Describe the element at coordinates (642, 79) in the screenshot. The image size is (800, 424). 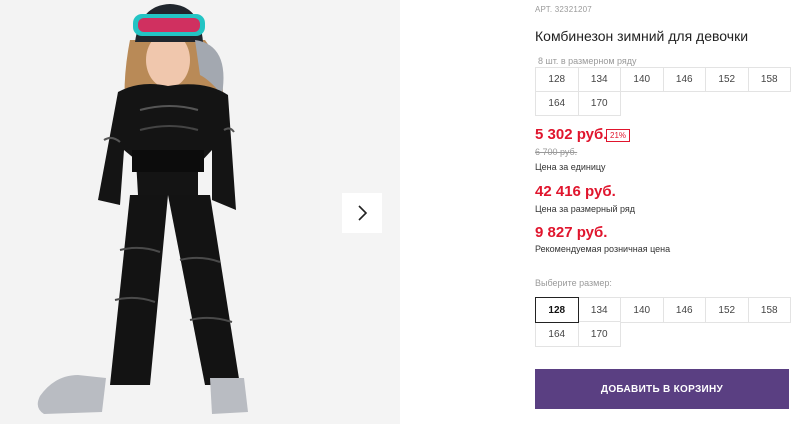
I see `pack-size-cell: 140` at that location.